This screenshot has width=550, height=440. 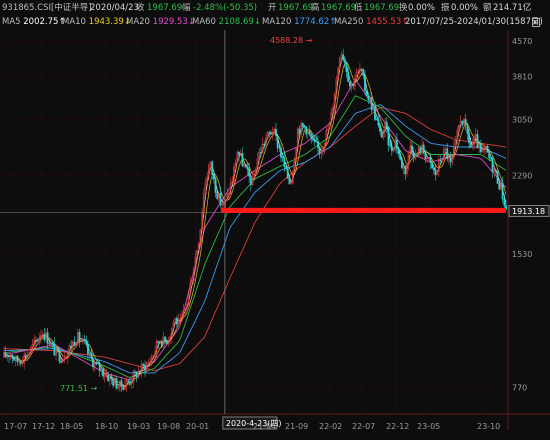 I want to click on x-tick-label: 22-07, so click(x=363, y=426).